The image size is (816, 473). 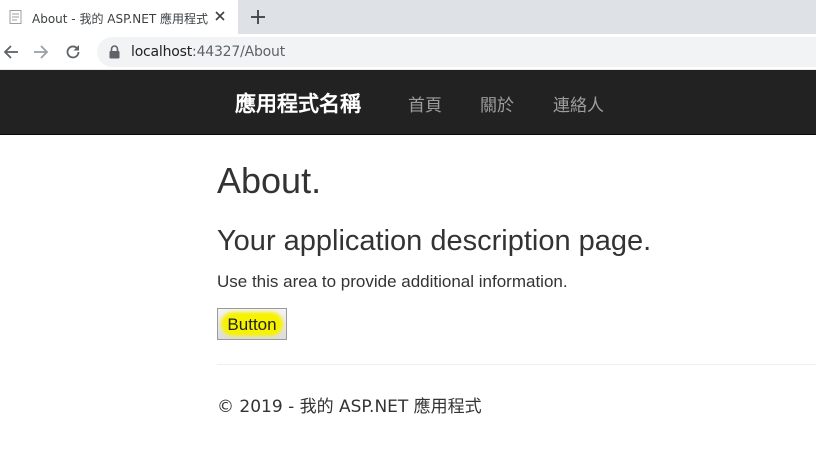 I want to click on footer-text: © 2019 - 我的 ASP.NET 應用程式, so click(x=349, y=407).